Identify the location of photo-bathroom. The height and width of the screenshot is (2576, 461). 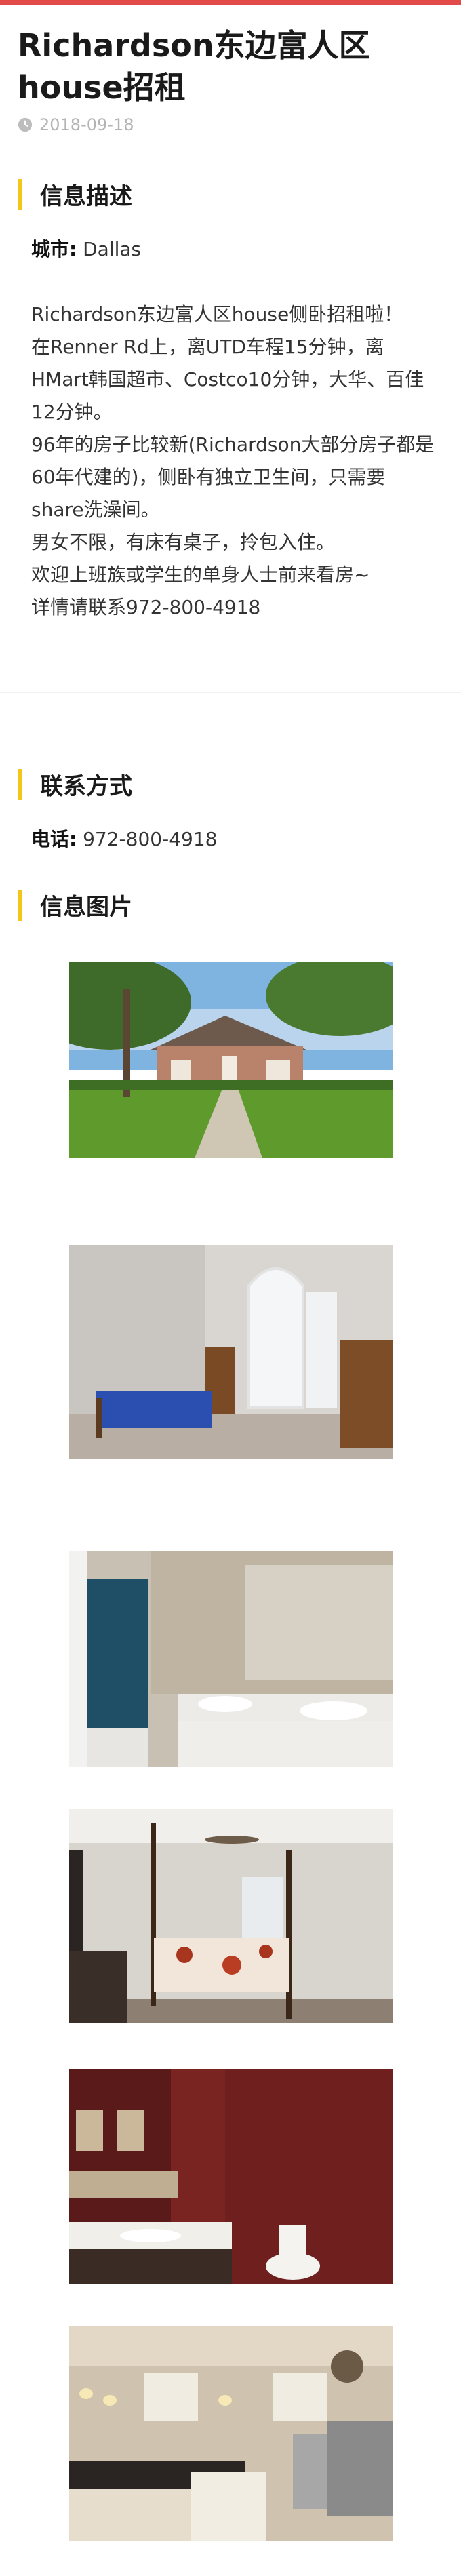
(231, 1659).